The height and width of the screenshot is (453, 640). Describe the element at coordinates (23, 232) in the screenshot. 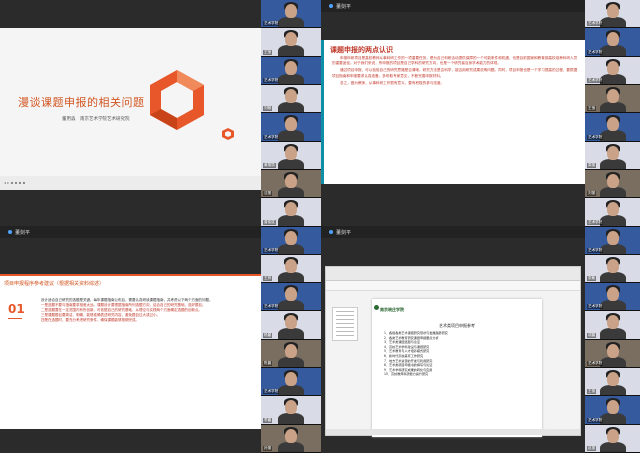

I see `sharer-name: 董剑平` at that location.